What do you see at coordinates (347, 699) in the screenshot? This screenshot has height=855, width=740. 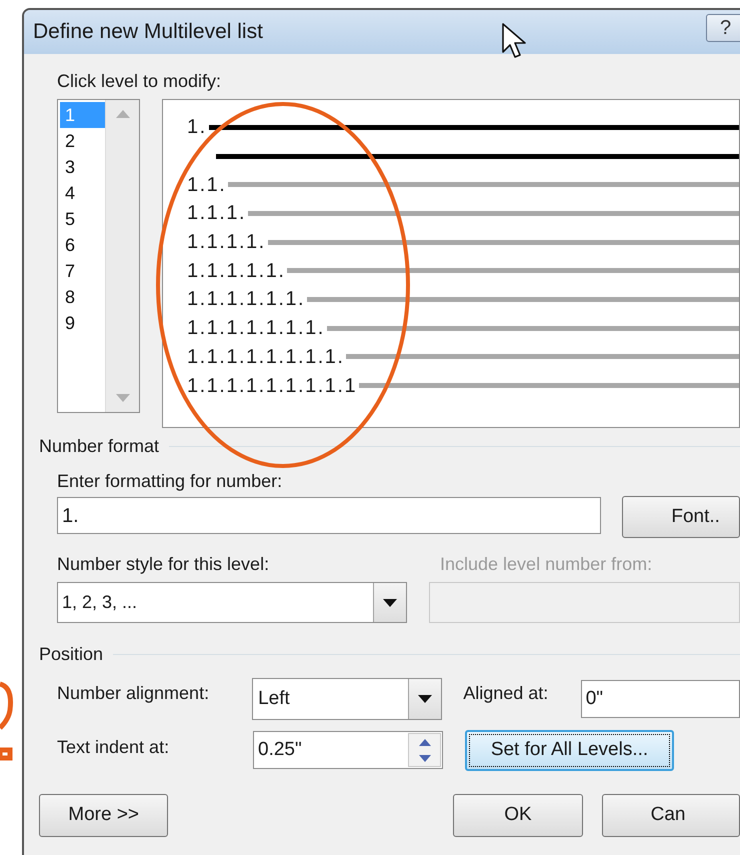 I see `number-alignment-dropdown: Left` at bounding box center [347, 699].